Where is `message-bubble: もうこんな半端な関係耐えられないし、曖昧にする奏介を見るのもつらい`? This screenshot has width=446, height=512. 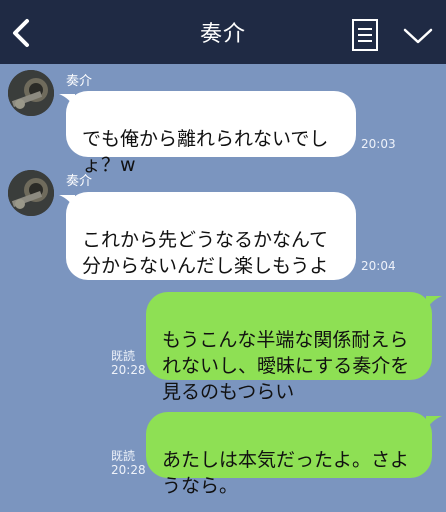
message-bubble: もうこんな半端な関係耐えられないし、曖昧にする奏介を見るのもつらい is located at coordinates (289, 347).